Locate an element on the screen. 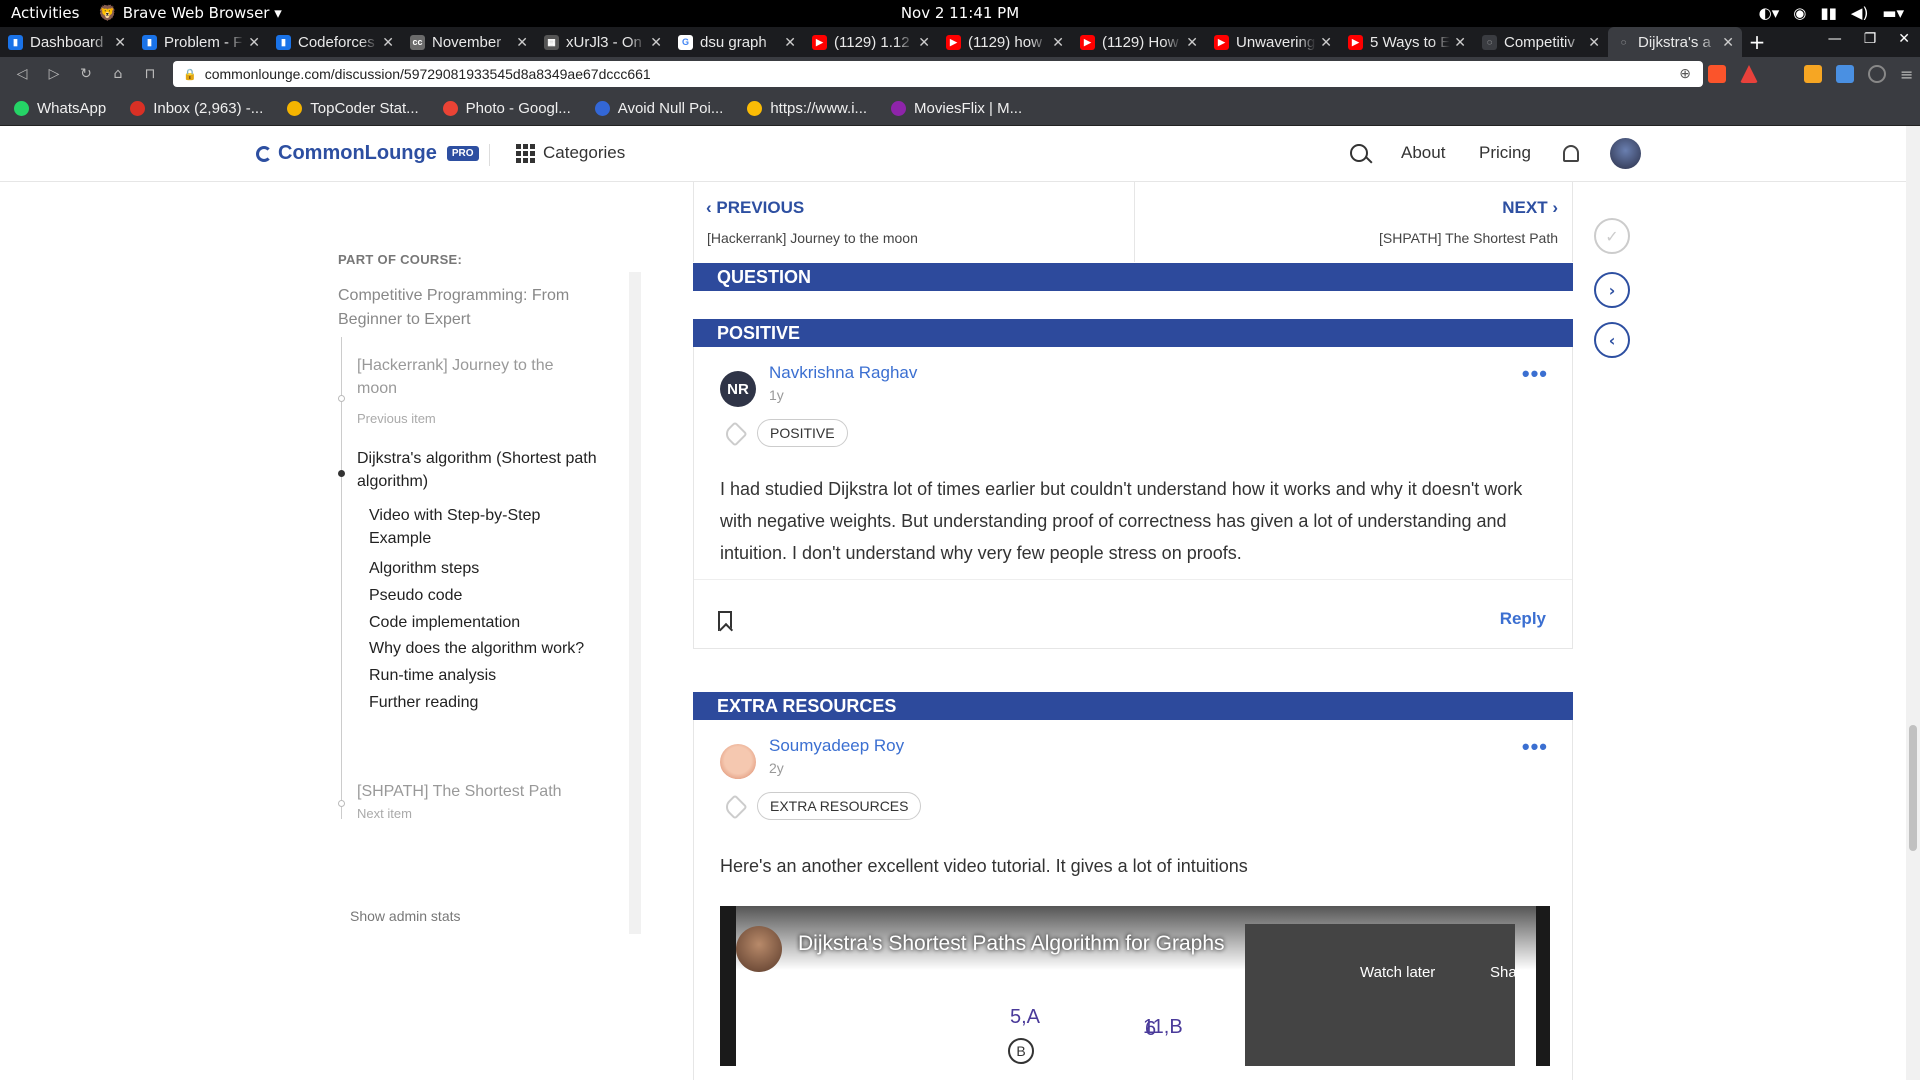 The width and height of the screenshot is (1920, 1080). profile-icon is located at coordinates (1877, 74).